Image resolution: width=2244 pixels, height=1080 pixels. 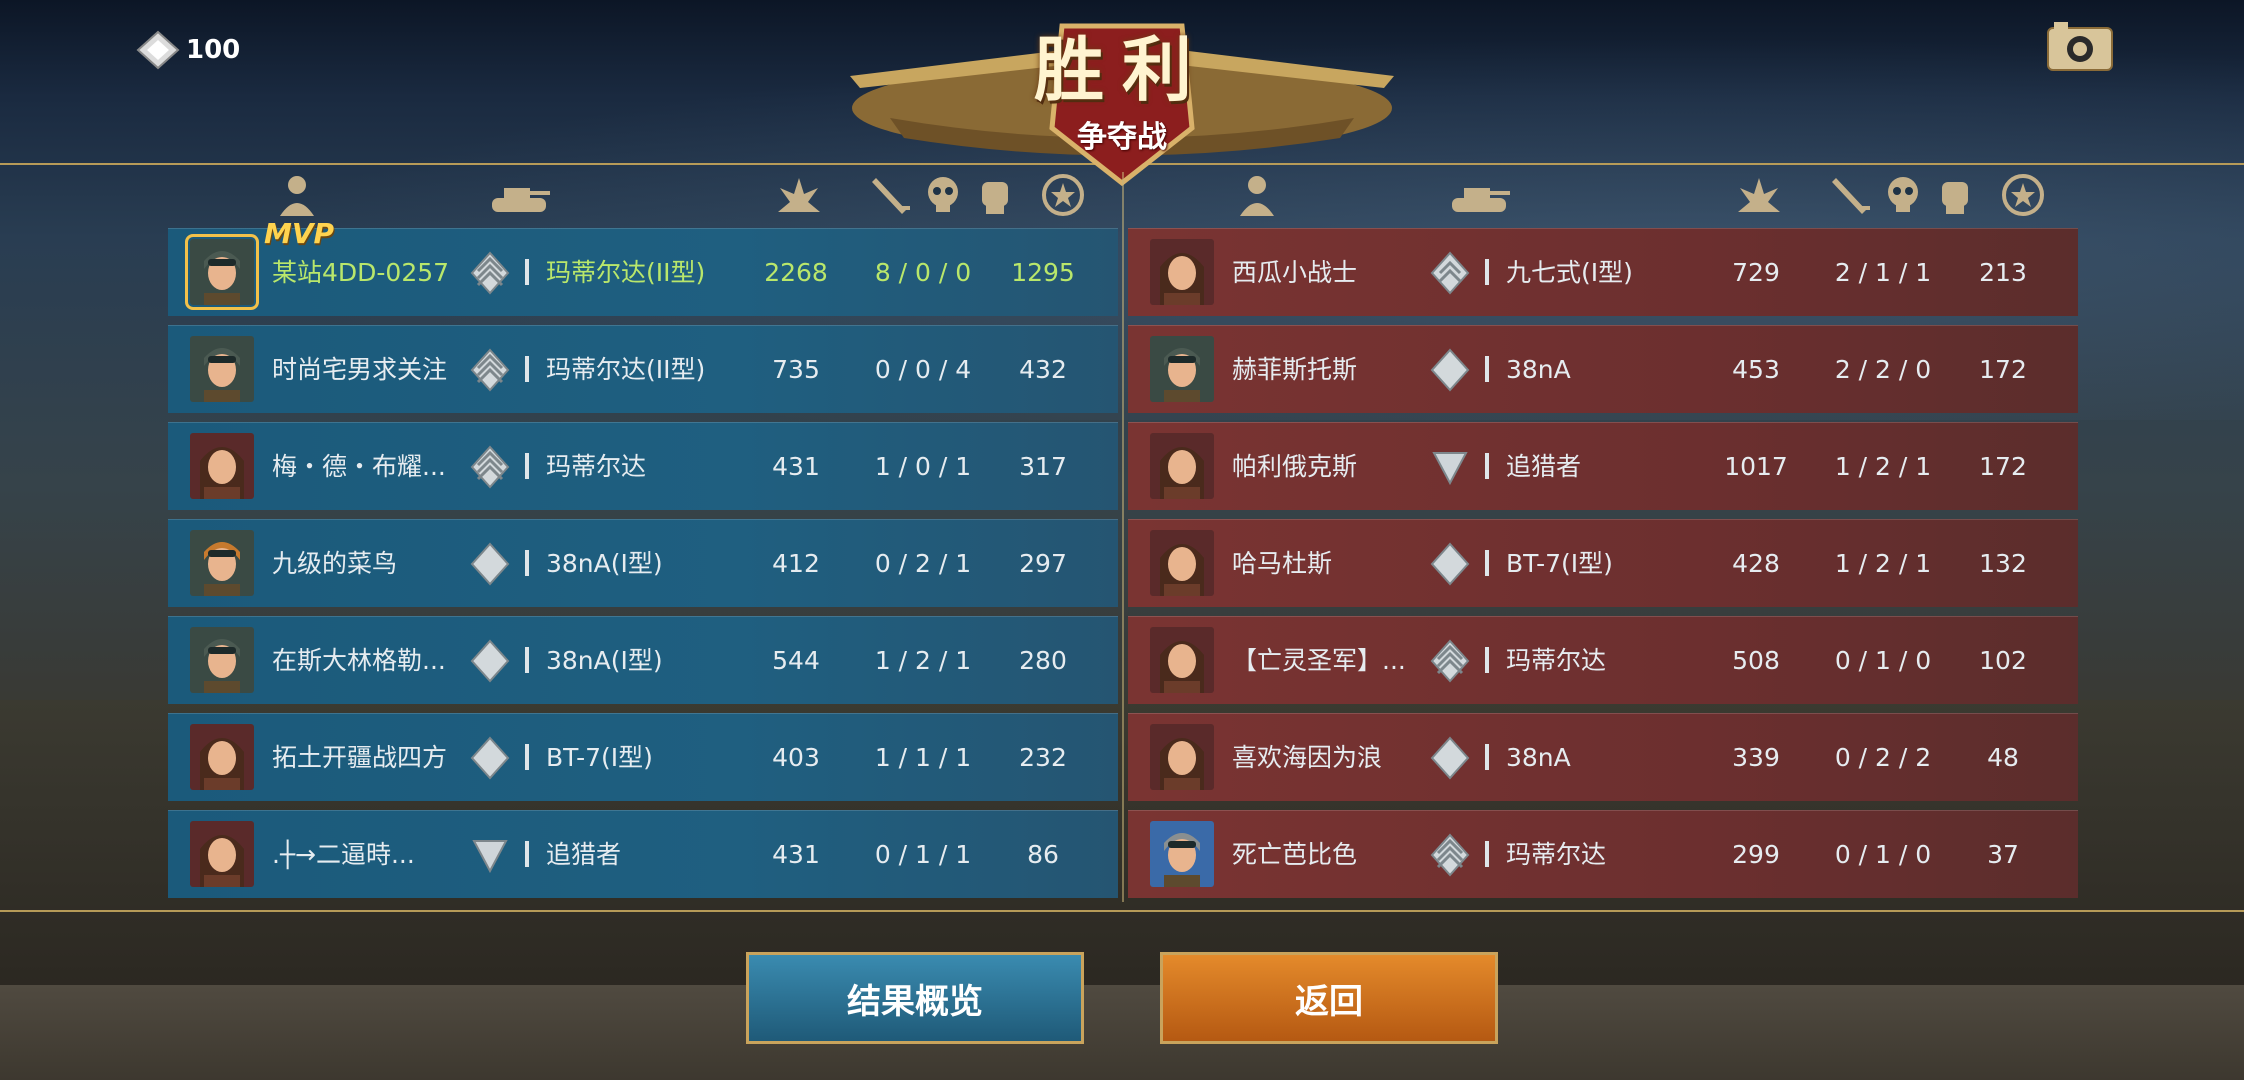 I want to click on tank-name: 38nA, so click(x=1538, y=757).